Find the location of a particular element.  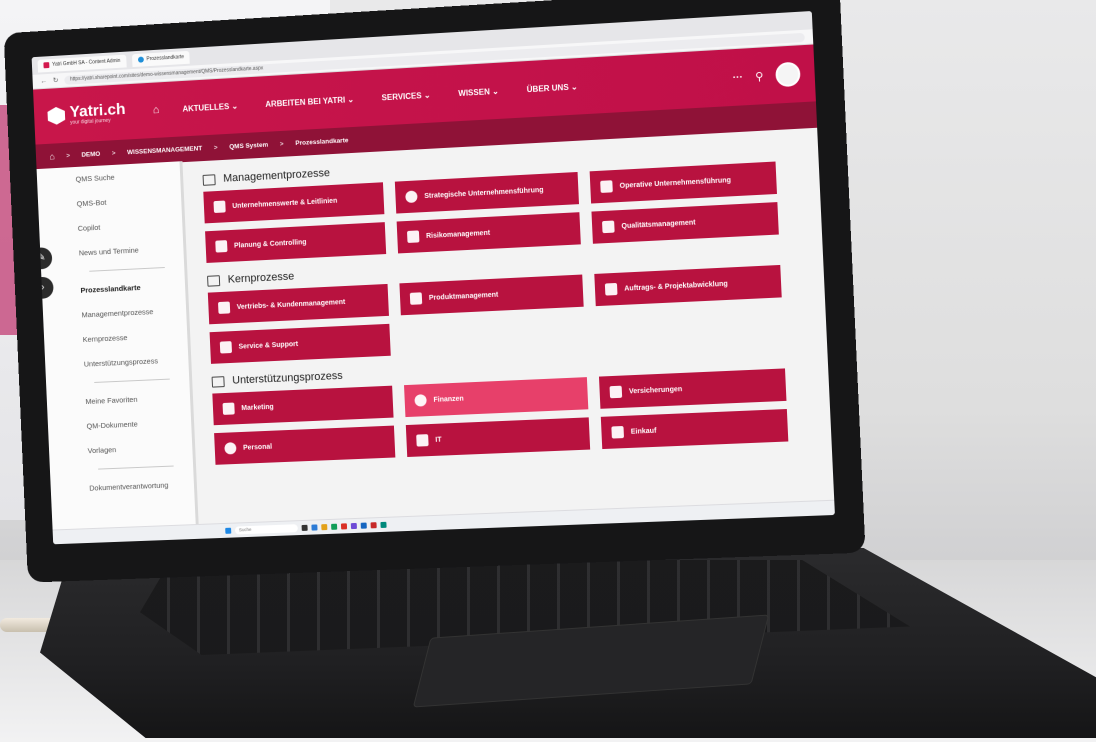

section-title-text: Kernprozesse is located at coordinates (260, 278).